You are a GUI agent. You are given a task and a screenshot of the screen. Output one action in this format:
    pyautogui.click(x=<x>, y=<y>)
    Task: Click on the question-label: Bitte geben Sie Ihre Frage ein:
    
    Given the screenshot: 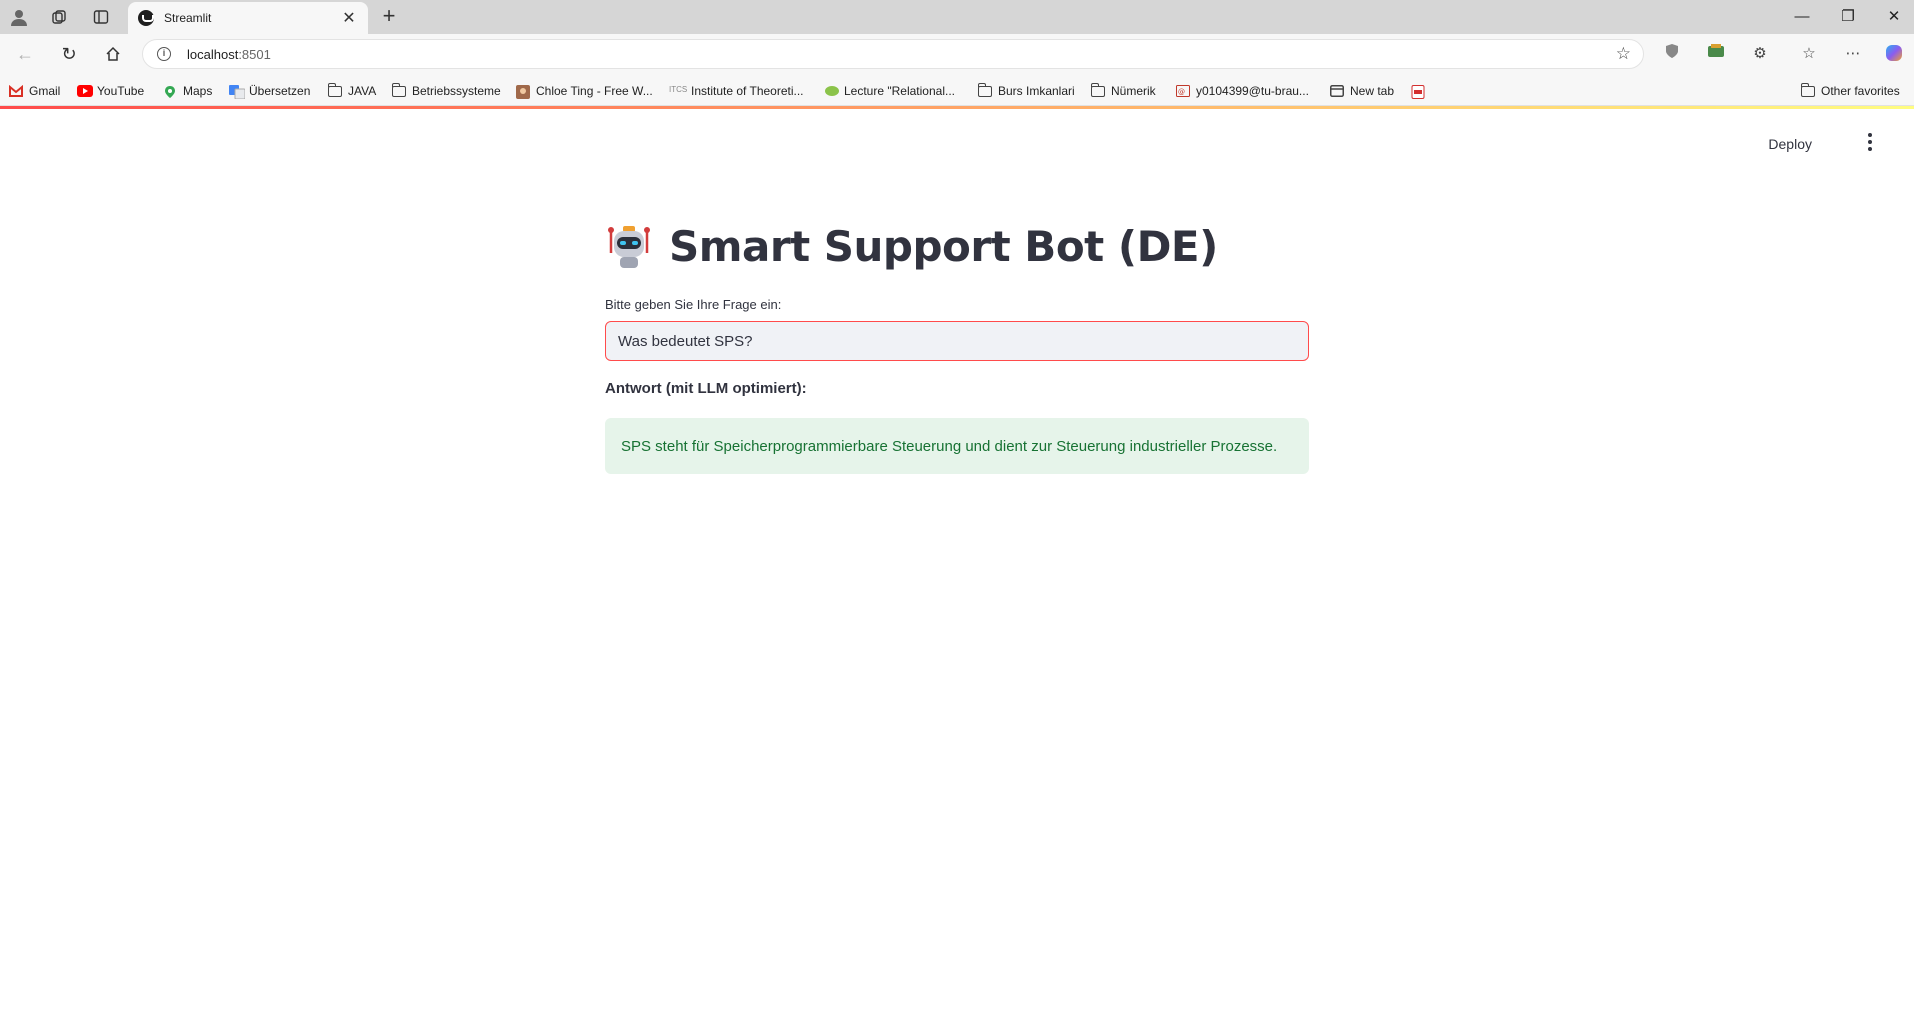 What is the action you would take?
    pyautogui.click(x=693, y=304)
    